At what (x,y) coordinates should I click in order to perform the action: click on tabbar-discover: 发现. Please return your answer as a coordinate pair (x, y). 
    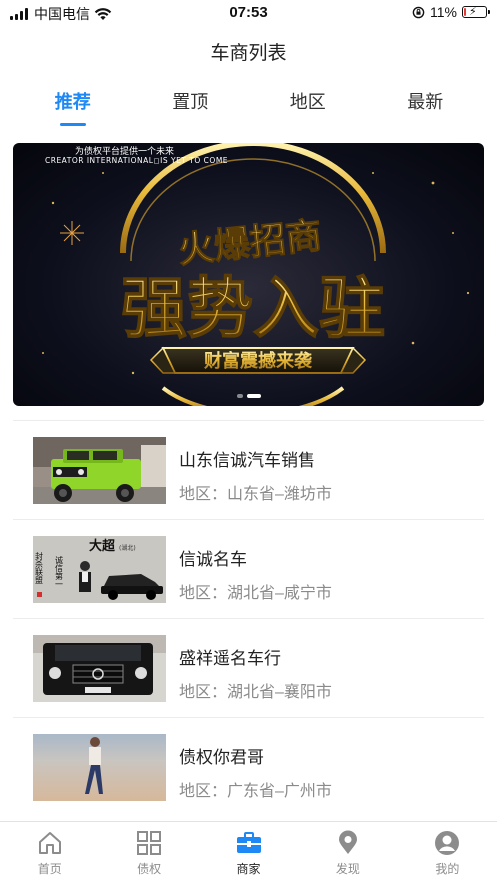
    Looking at the image, I should click on (347, 852).